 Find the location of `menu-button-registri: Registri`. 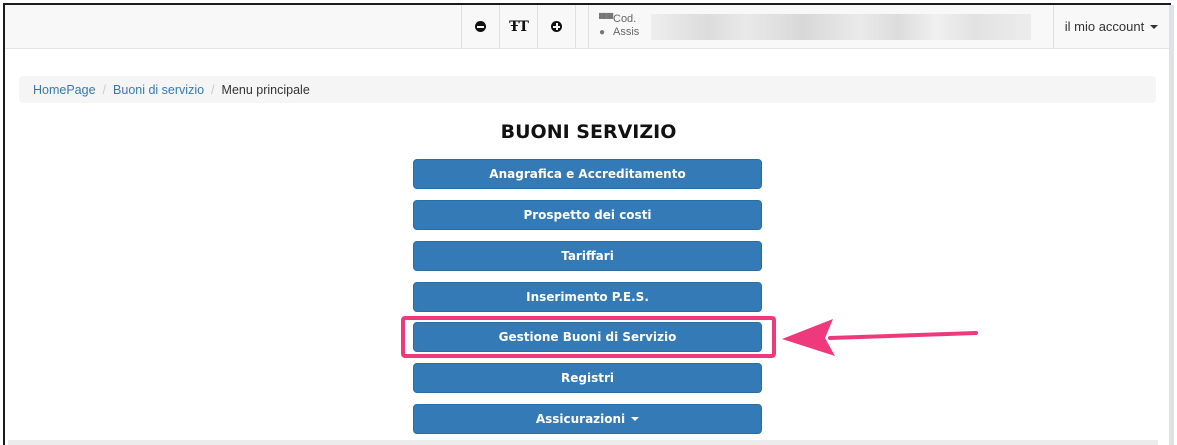

menu-button-registri: Registri is located at coordinates (587, 378).